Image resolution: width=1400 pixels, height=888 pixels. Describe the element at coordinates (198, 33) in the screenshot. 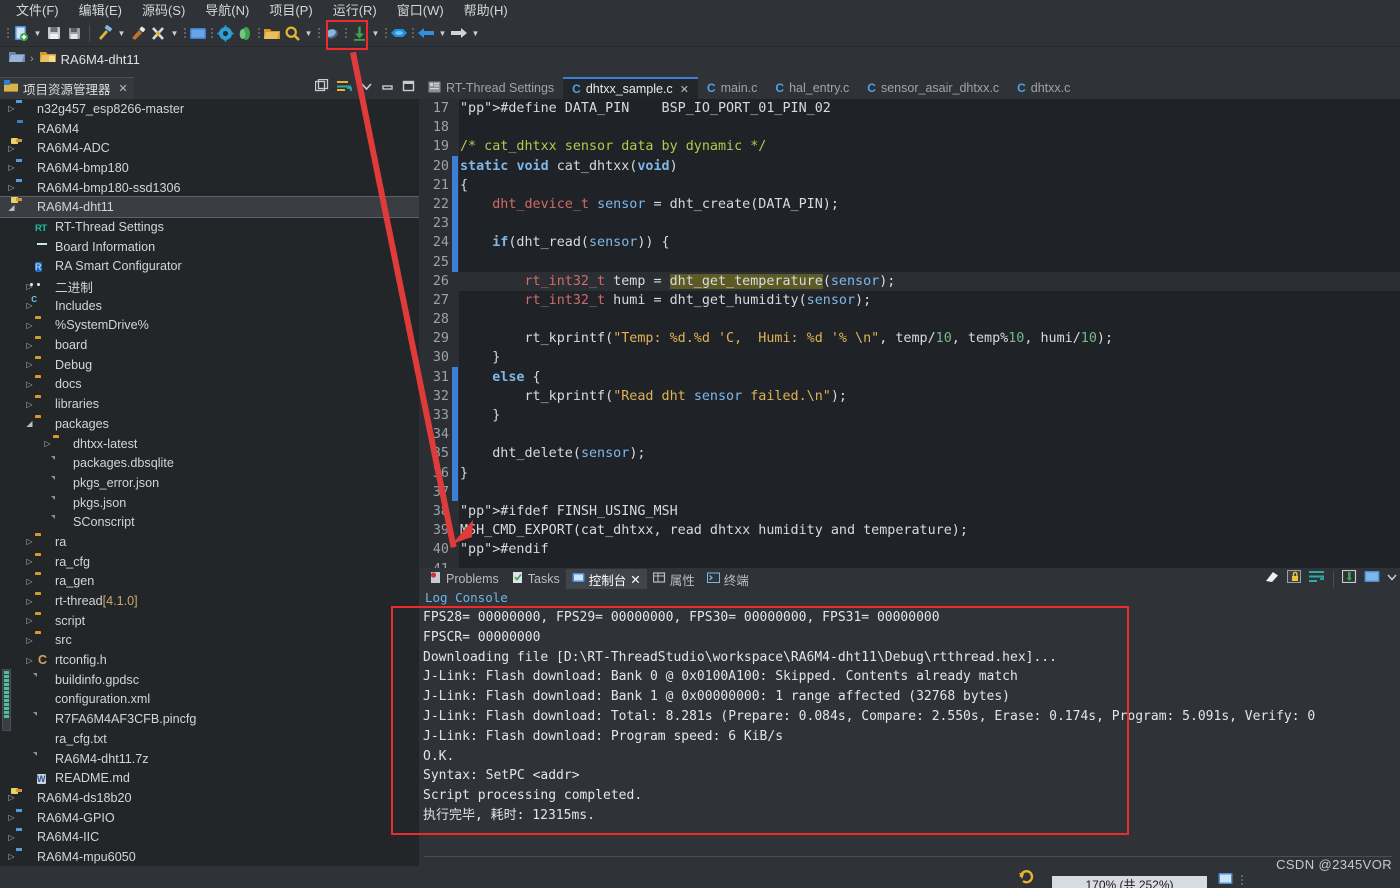

I see `open-terminal-icon` at that location.